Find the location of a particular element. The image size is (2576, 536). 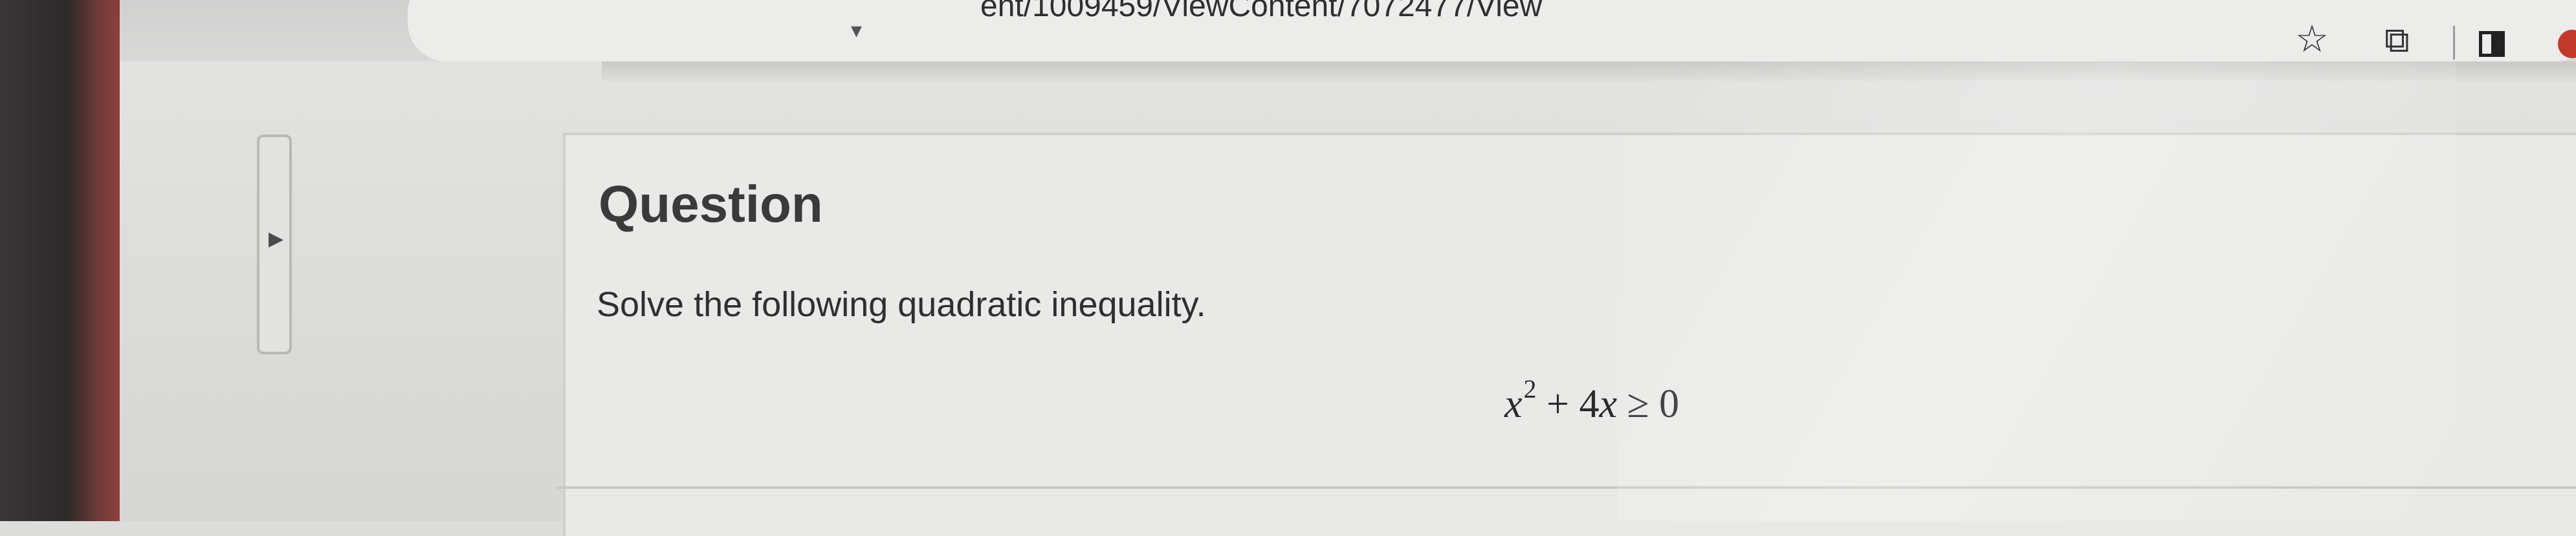

side-panel-icon is located at coordinates (2492, 44).